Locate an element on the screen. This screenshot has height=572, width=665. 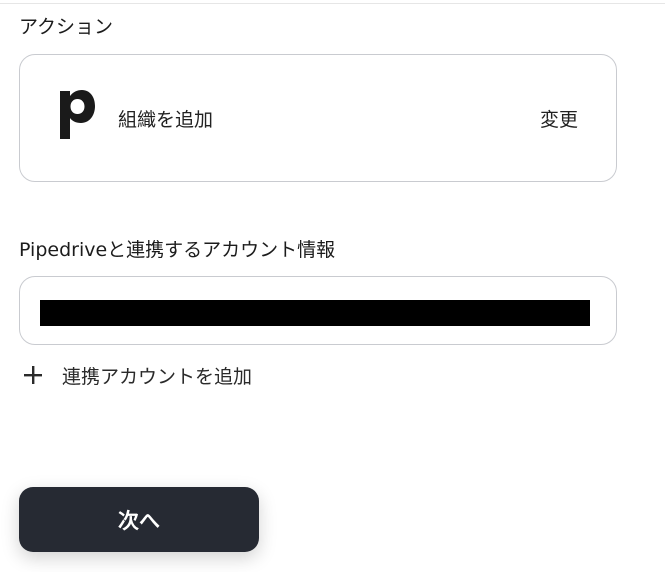
account-select-field is located at coordinates (318, 310).